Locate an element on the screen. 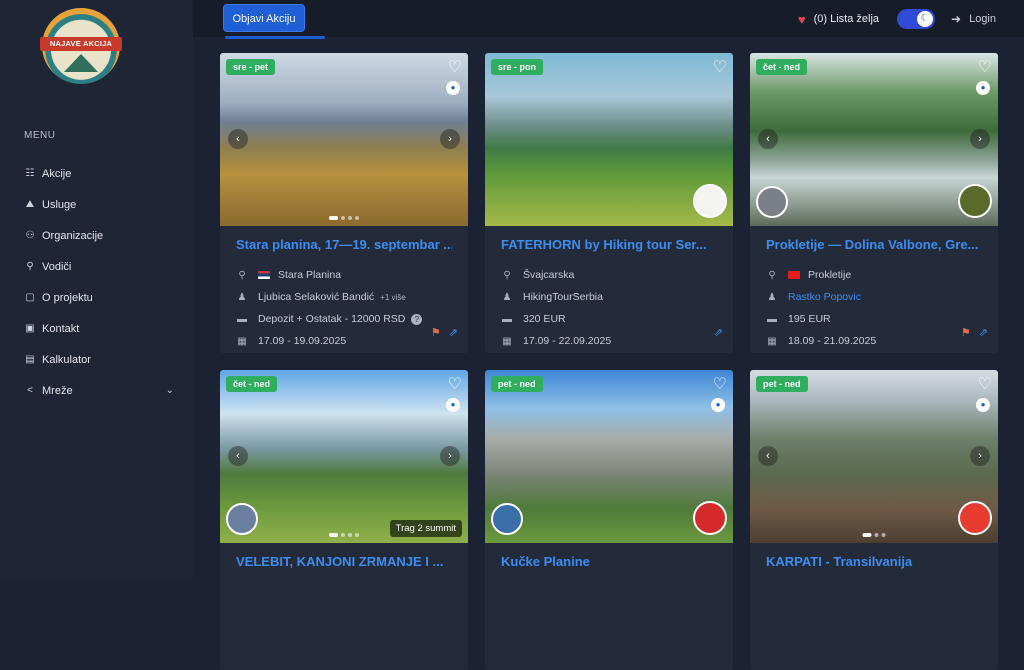 The image size is (1024, 670). question-icon: ? is located at coordinates (417, 319).